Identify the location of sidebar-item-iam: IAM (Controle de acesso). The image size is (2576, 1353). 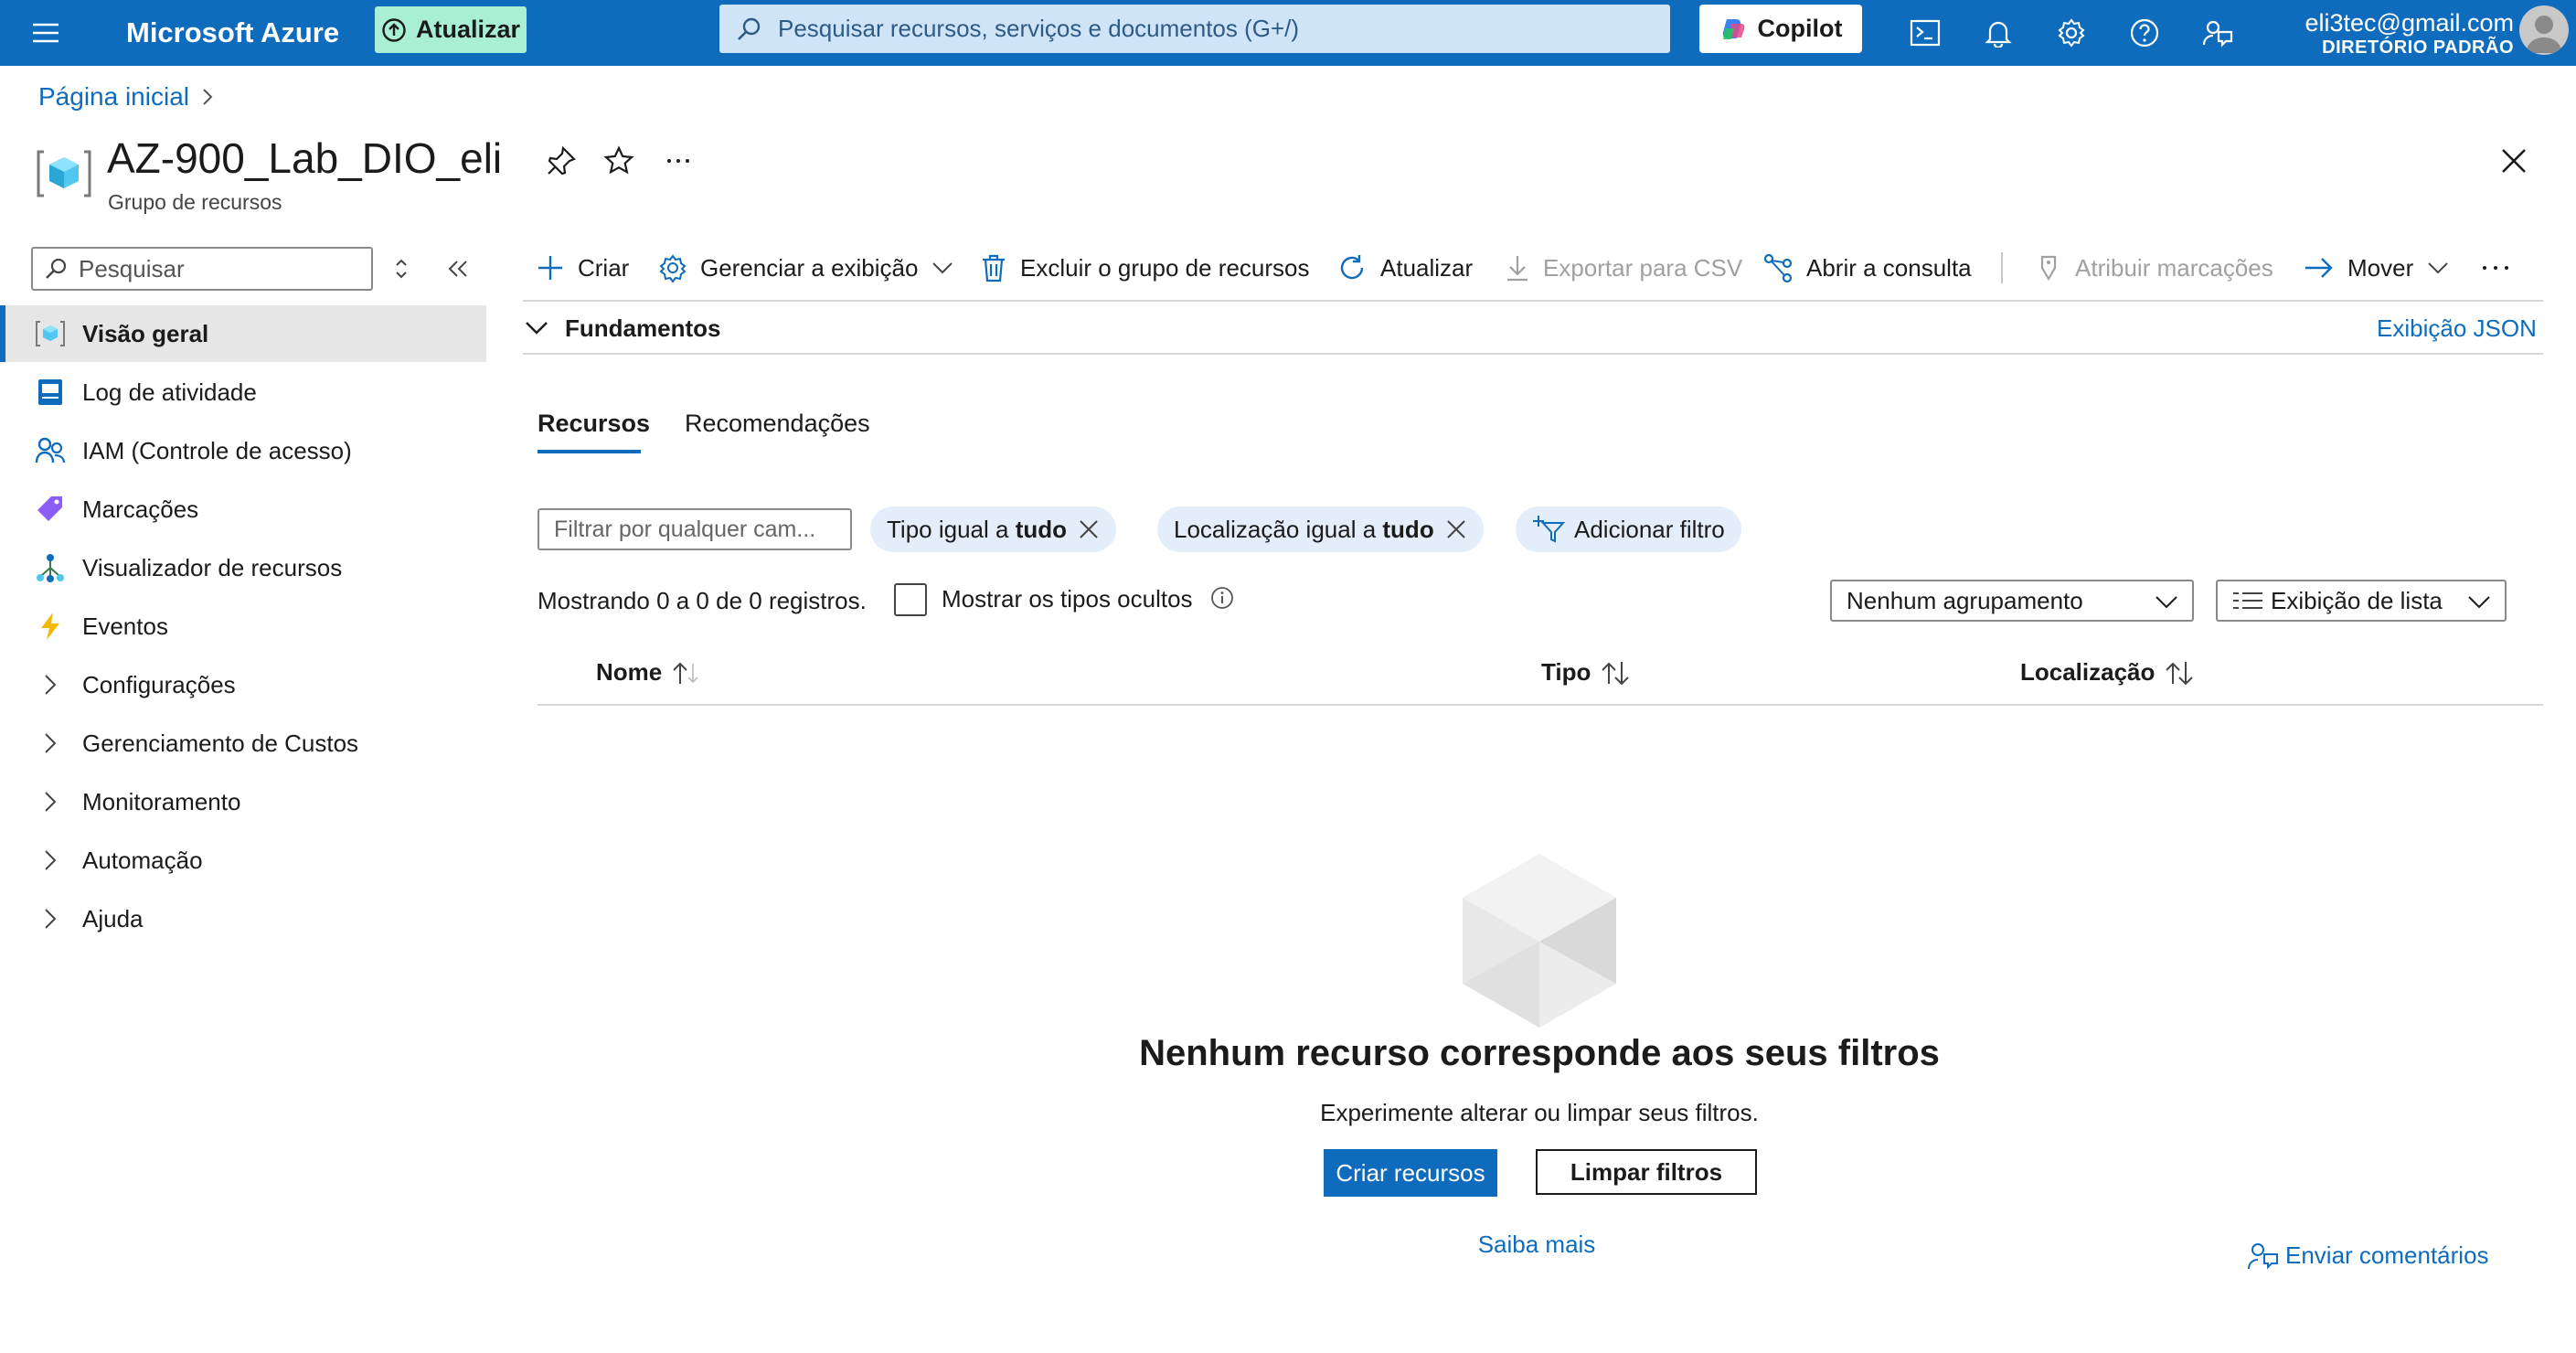
(243, 450).